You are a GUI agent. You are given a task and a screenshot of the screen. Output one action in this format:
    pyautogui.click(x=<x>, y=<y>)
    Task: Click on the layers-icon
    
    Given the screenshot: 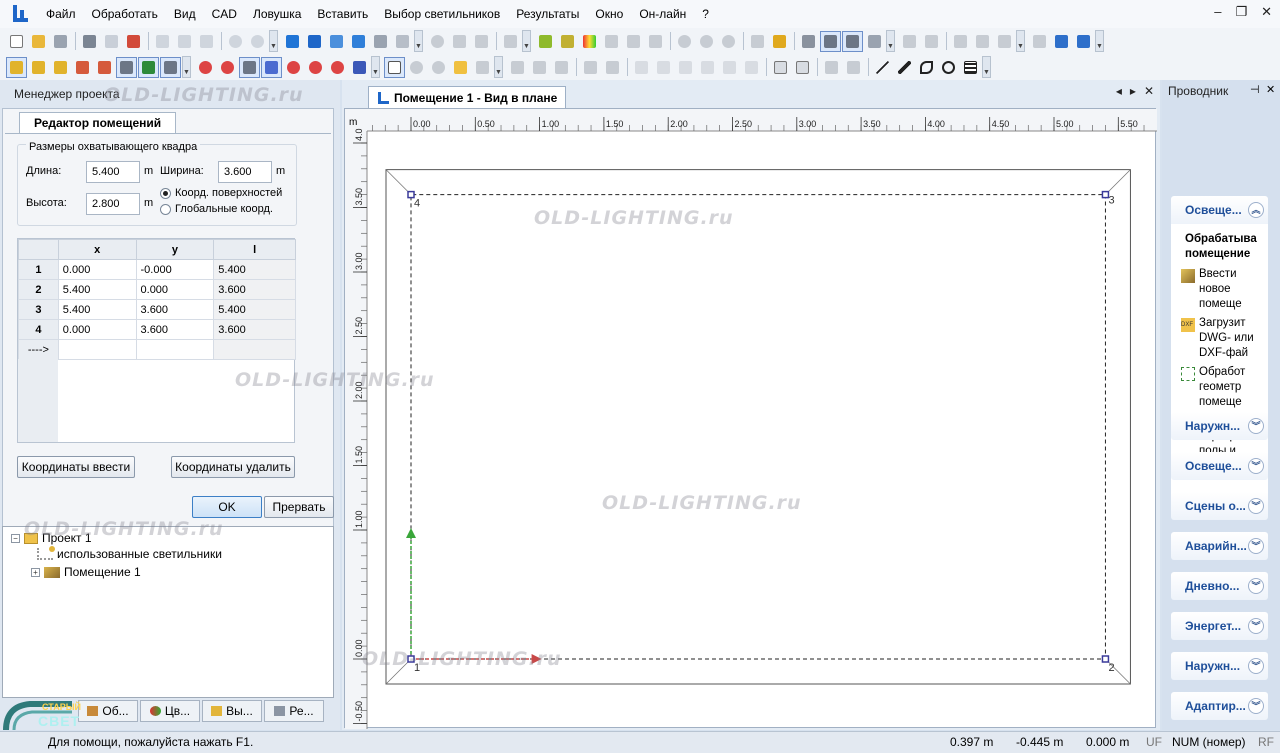 What is the action you would take?
    pyautogui.click(x=931, y=41)
    